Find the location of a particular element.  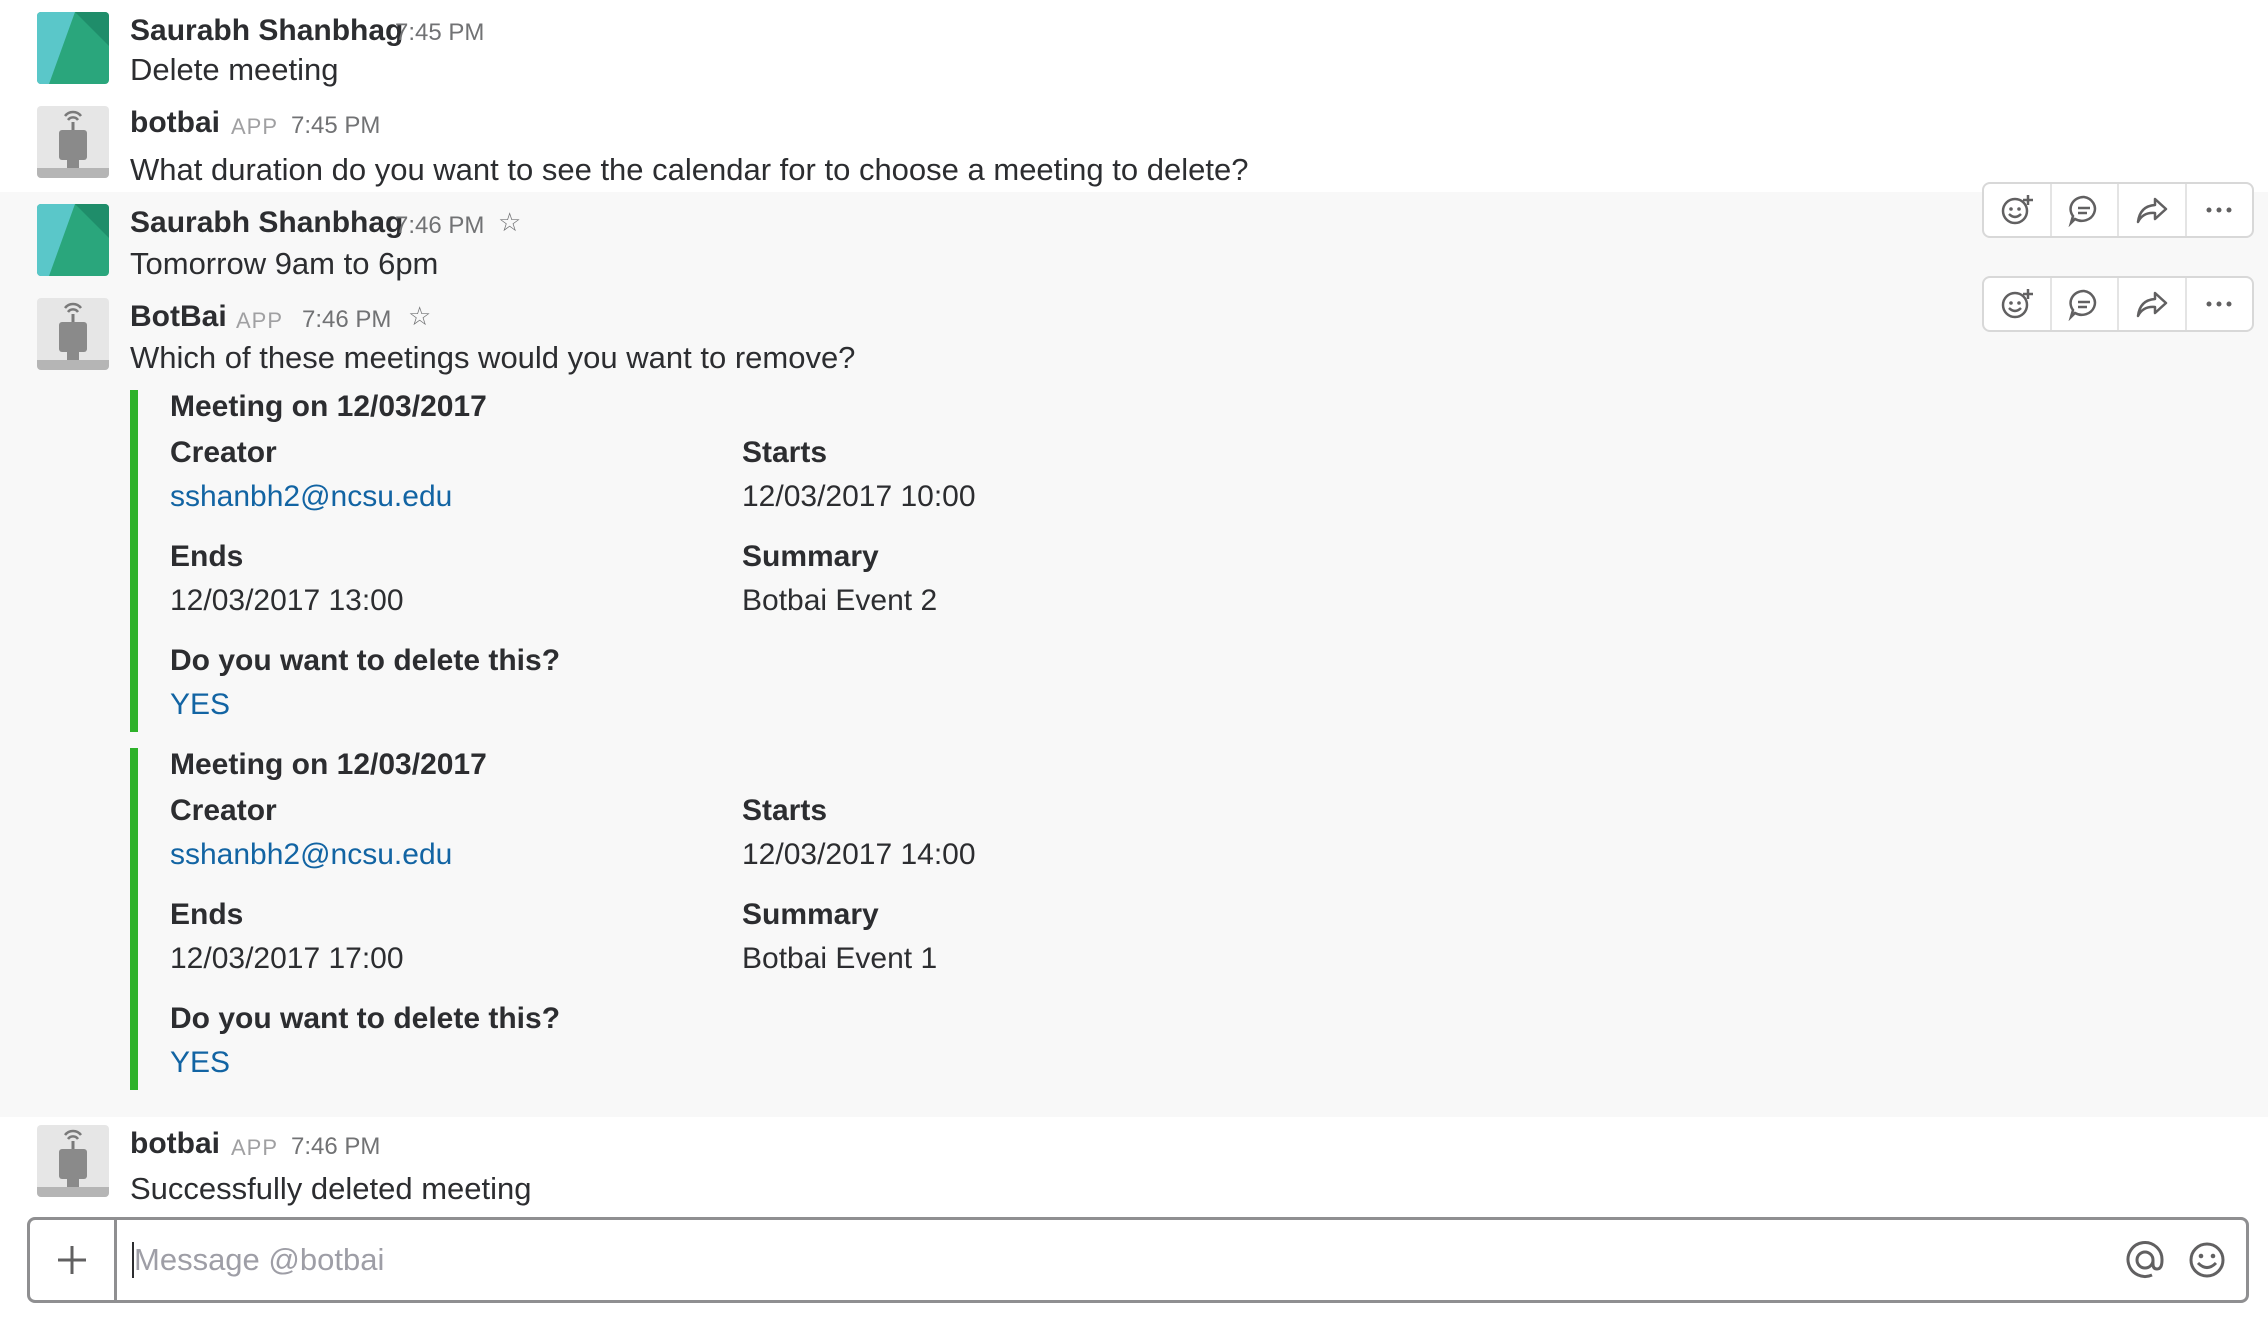

author-name: BotBai is located at coordinates (178, 317).